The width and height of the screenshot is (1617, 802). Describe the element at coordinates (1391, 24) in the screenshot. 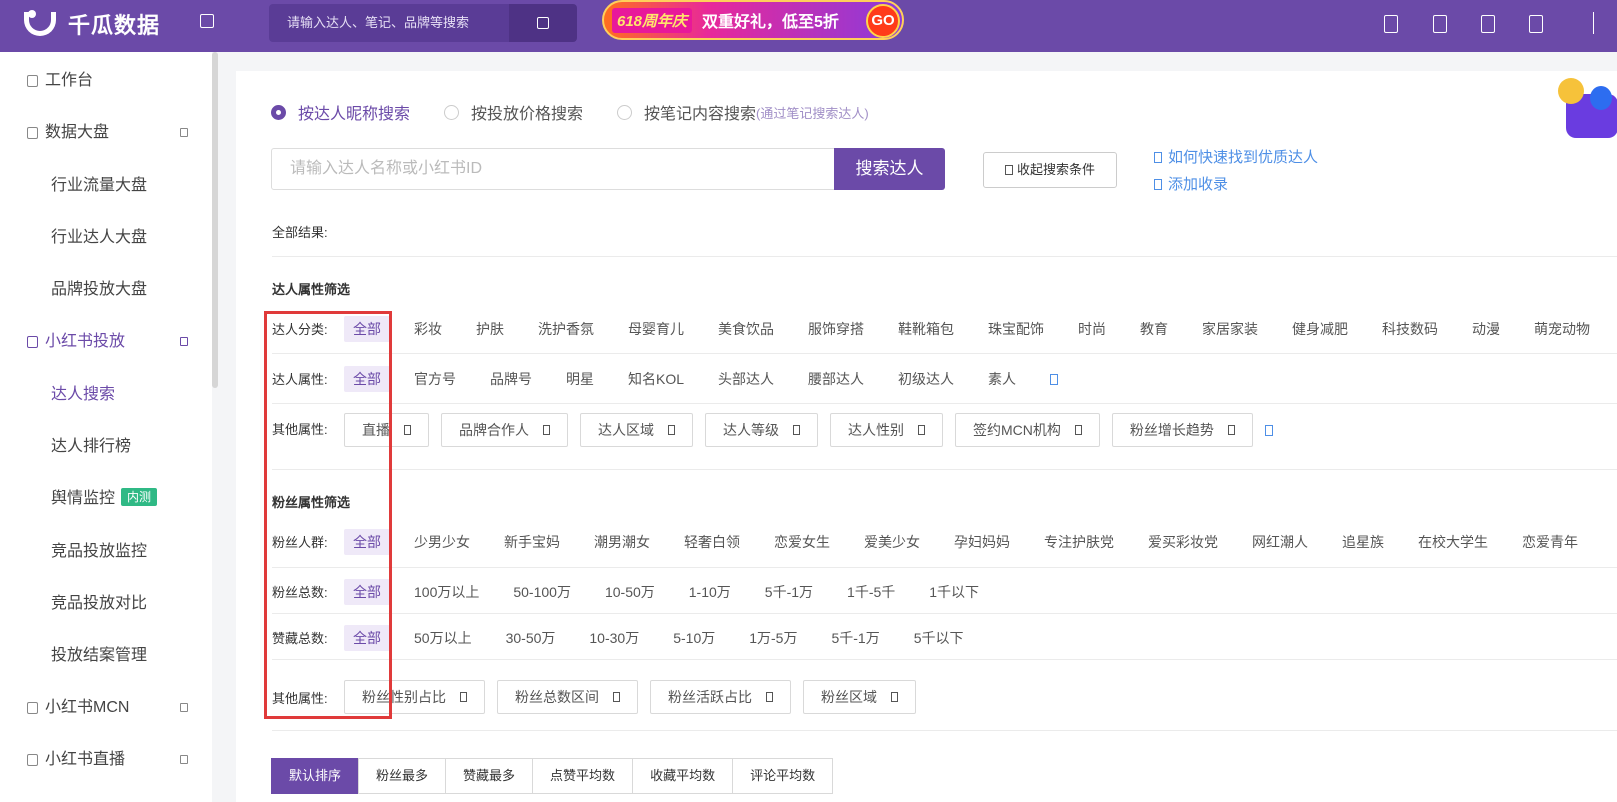

I see `message-icon` at that location.